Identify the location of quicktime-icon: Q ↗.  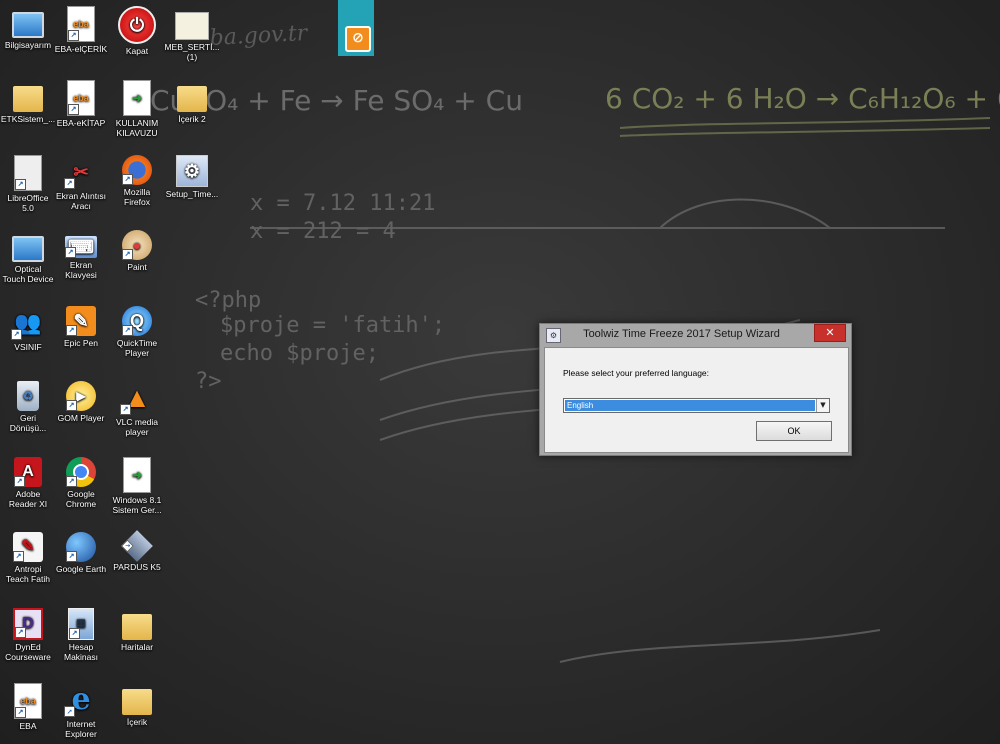
(137, 321).